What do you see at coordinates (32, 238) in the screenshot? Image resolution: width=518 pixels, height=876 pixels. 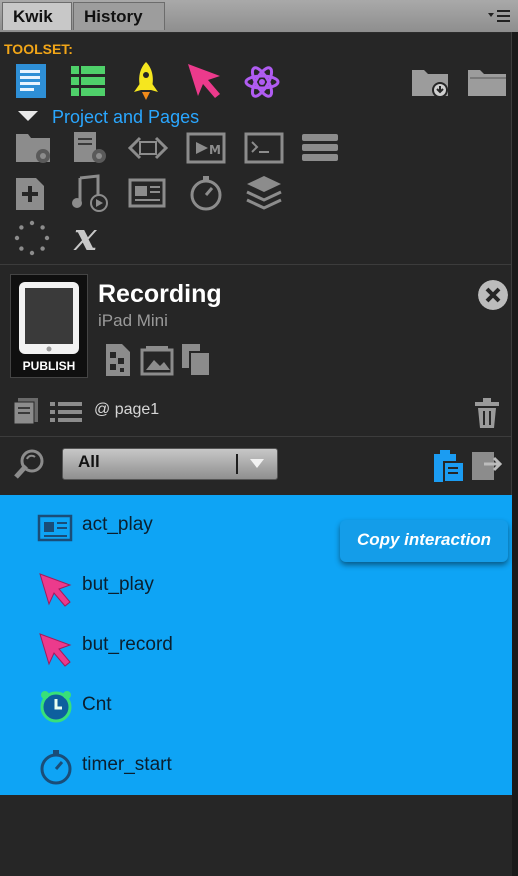 I see `dotted-circle-icon` at bounding box center [32, 238].